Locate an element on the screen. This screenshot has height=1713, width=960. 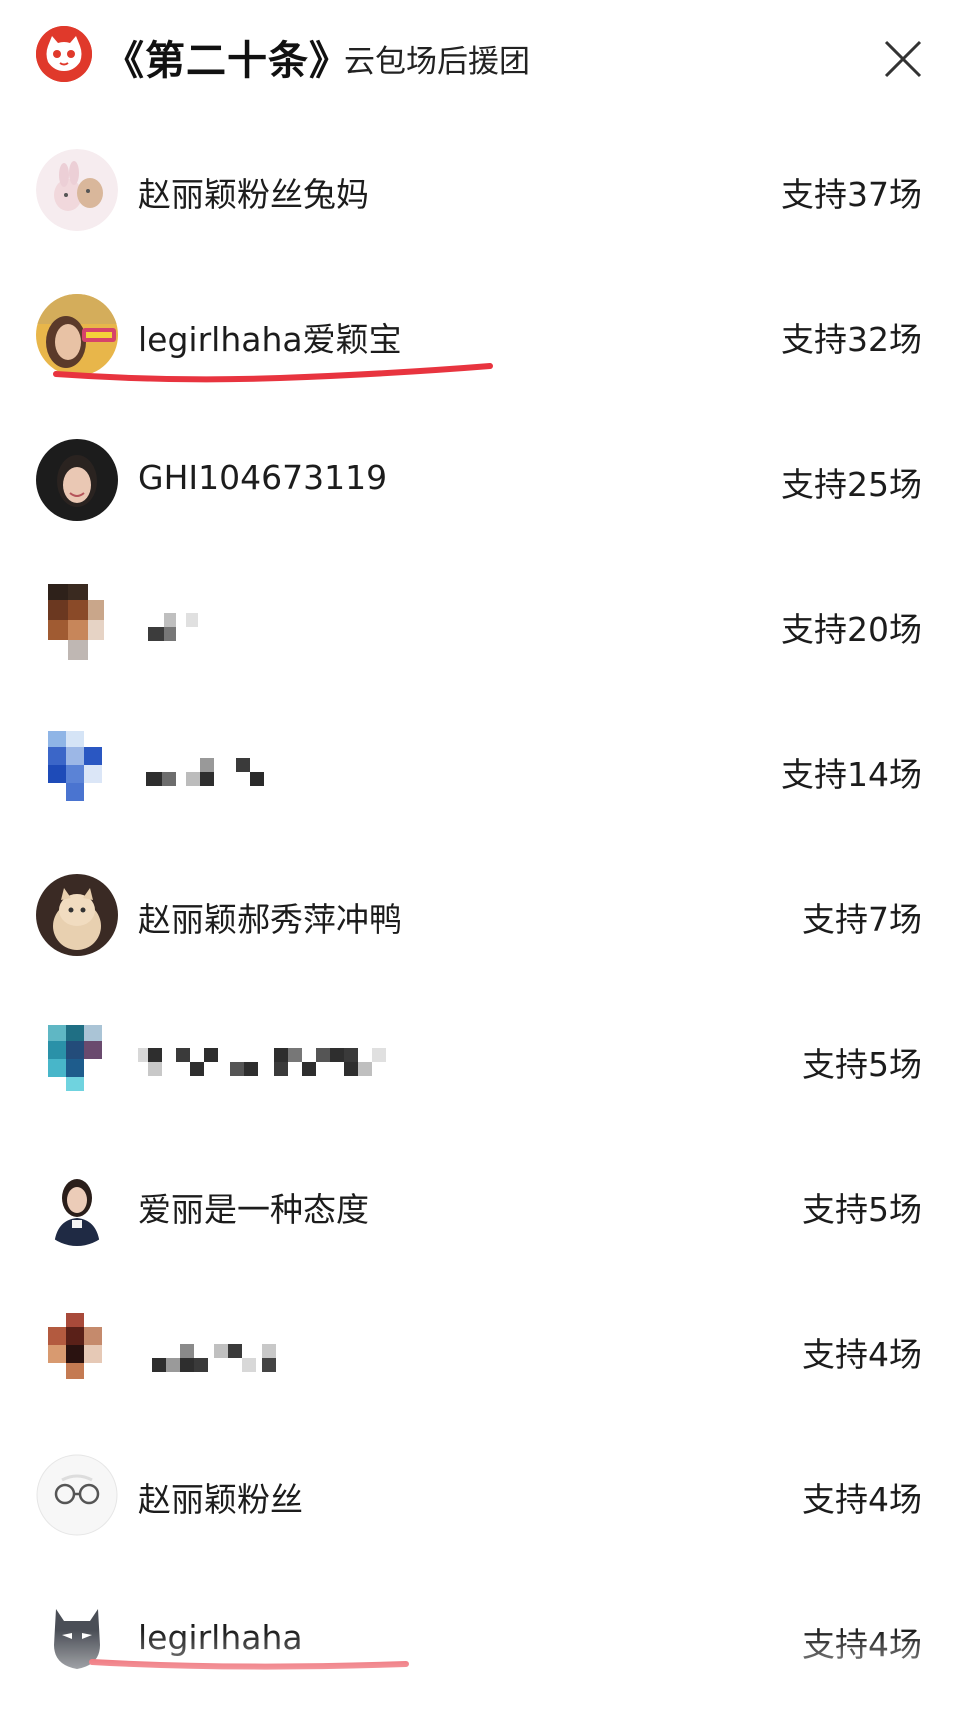
glasses-avatar is located at coordinates (77, 1495).